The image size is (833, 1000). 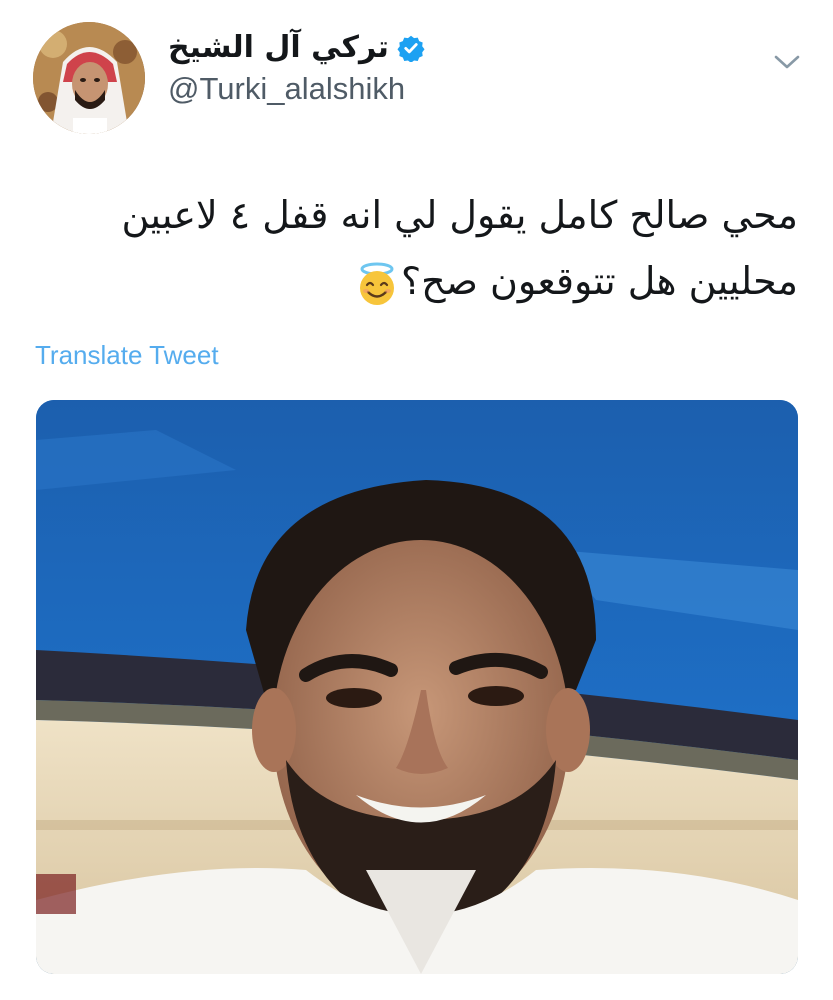 I want to click on chevron-down-icon, so click(x=787, y=62).